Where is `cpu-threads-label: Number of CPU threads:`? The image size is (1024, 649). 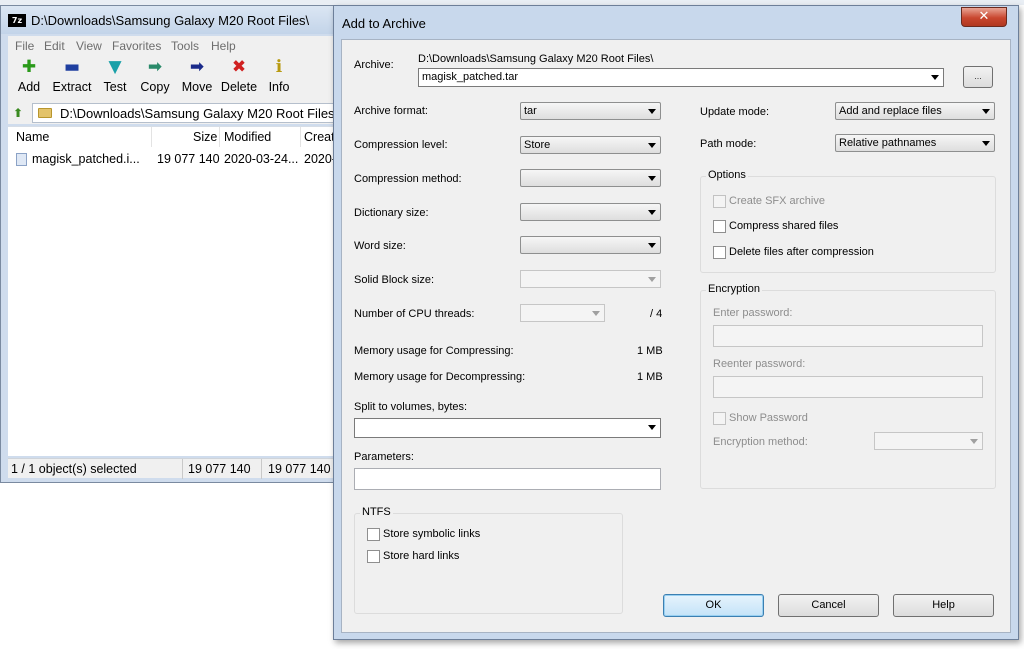 cpu-threads-label: Number of CPU threads: is located at coordinates (414, 314).